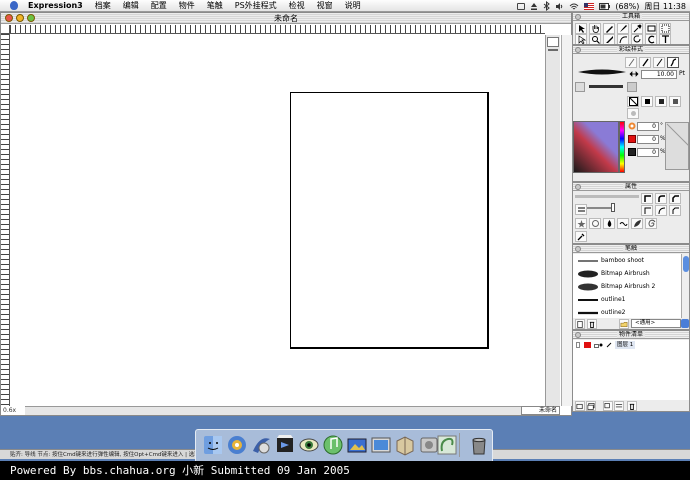 The height and width of the screenshot is (480, 690). Describe the element at coordinates (595, 223) in the screenshot. I see `attr-flower-button` at that location.